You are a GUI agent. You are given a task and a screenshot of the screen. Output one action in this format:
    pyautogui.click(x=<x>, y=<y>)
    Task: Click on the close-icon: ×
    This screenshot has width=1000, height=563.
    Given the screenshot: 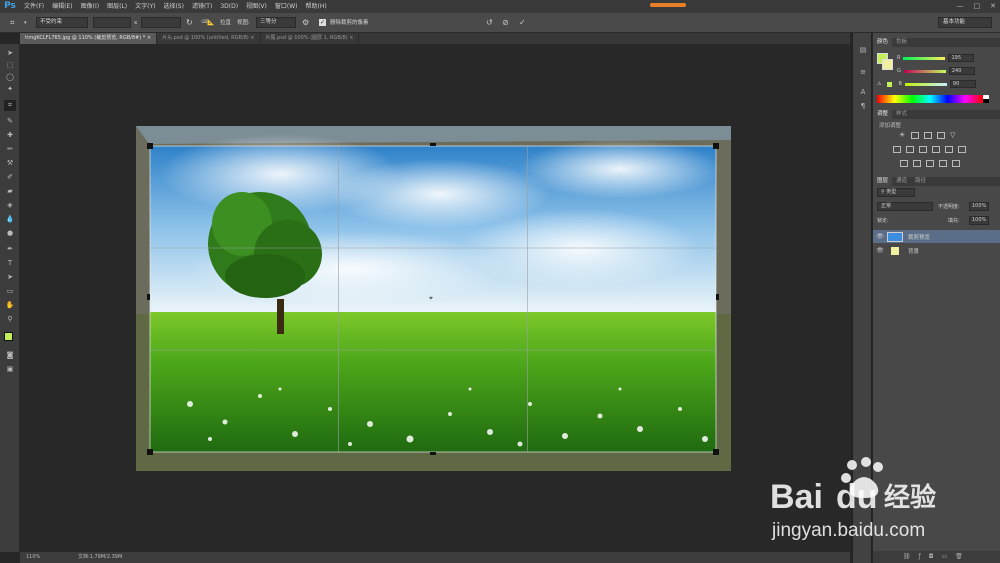 What is the action you would take?
    pyautogui.click(x=252, y=38)
    